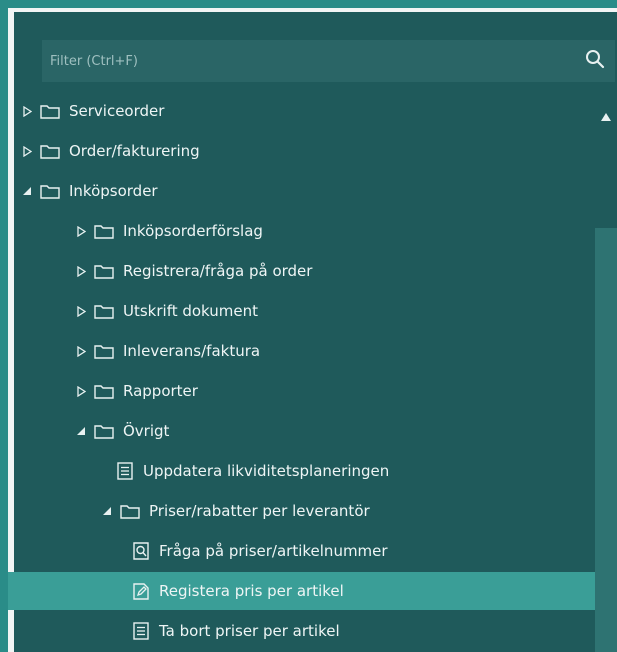  I want to click on tree-item-priser-rabatter-per-leverantor: Priser/rabatter per leverantör, so click(312, 511).